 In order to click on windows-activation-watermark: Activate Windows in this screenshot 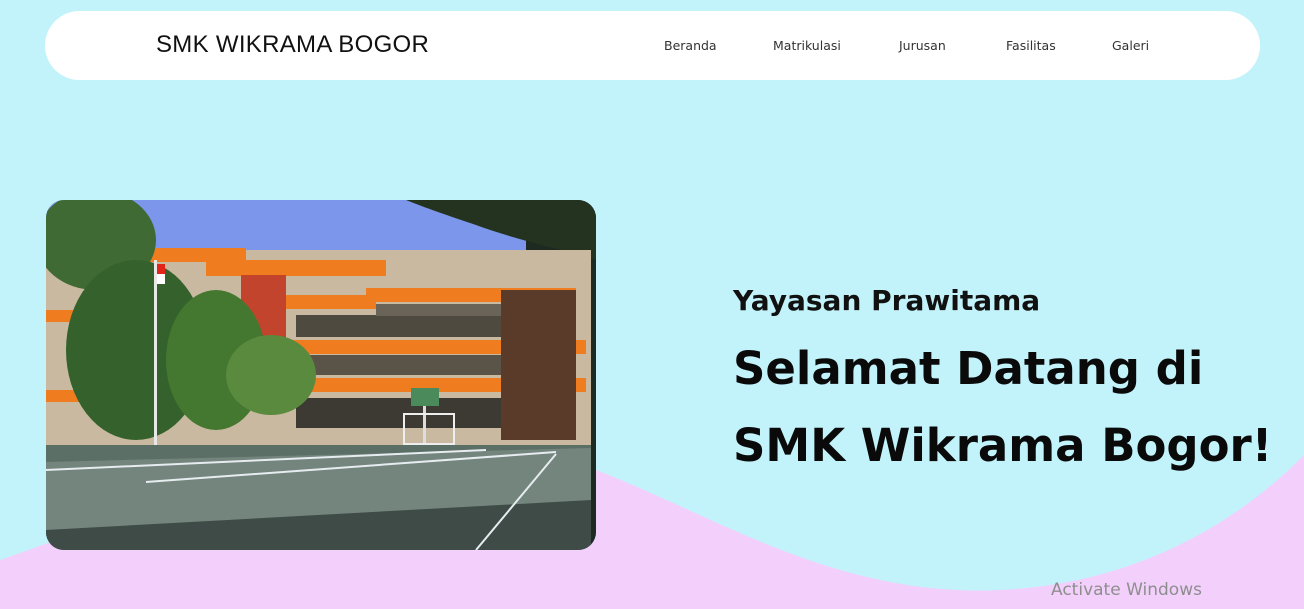, I will do `click(1126, 590)`.